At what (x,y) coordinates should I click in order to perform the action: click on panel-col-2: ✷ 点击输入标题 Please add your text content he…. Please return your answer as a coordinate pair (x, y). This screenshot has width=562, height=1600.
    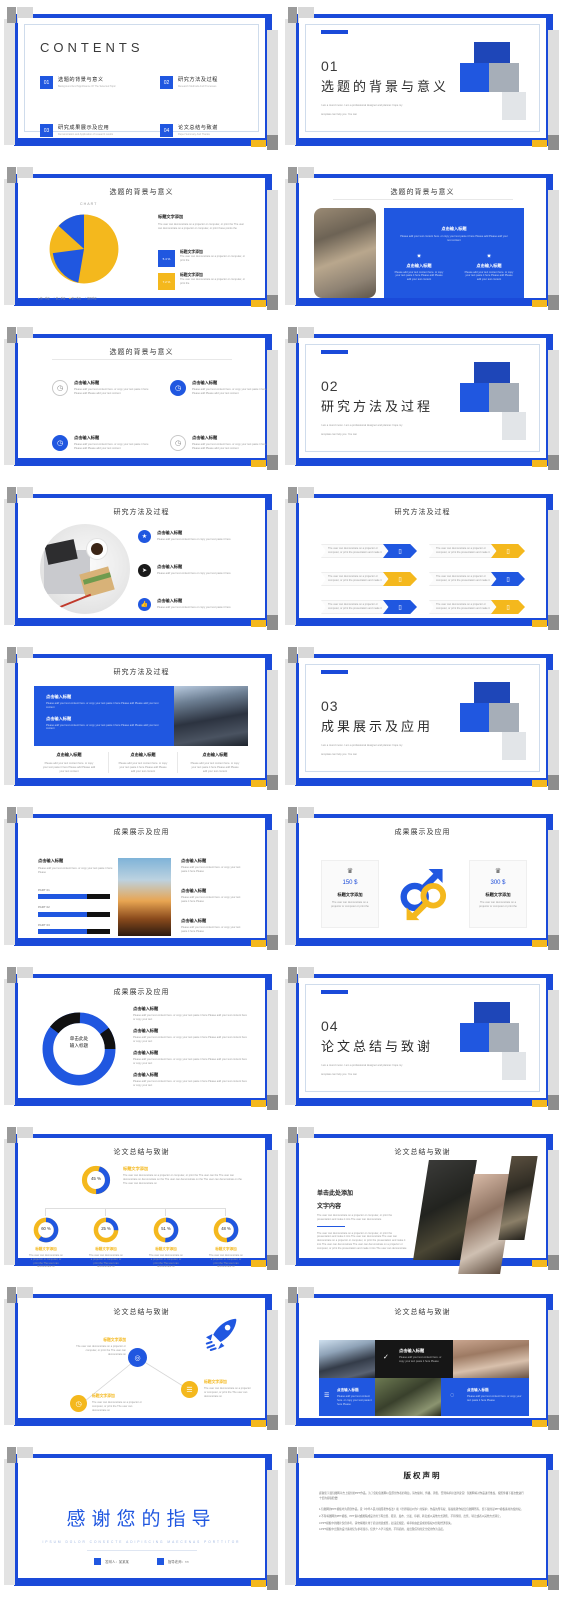
    Looking at the image, I should click on (489, 267).